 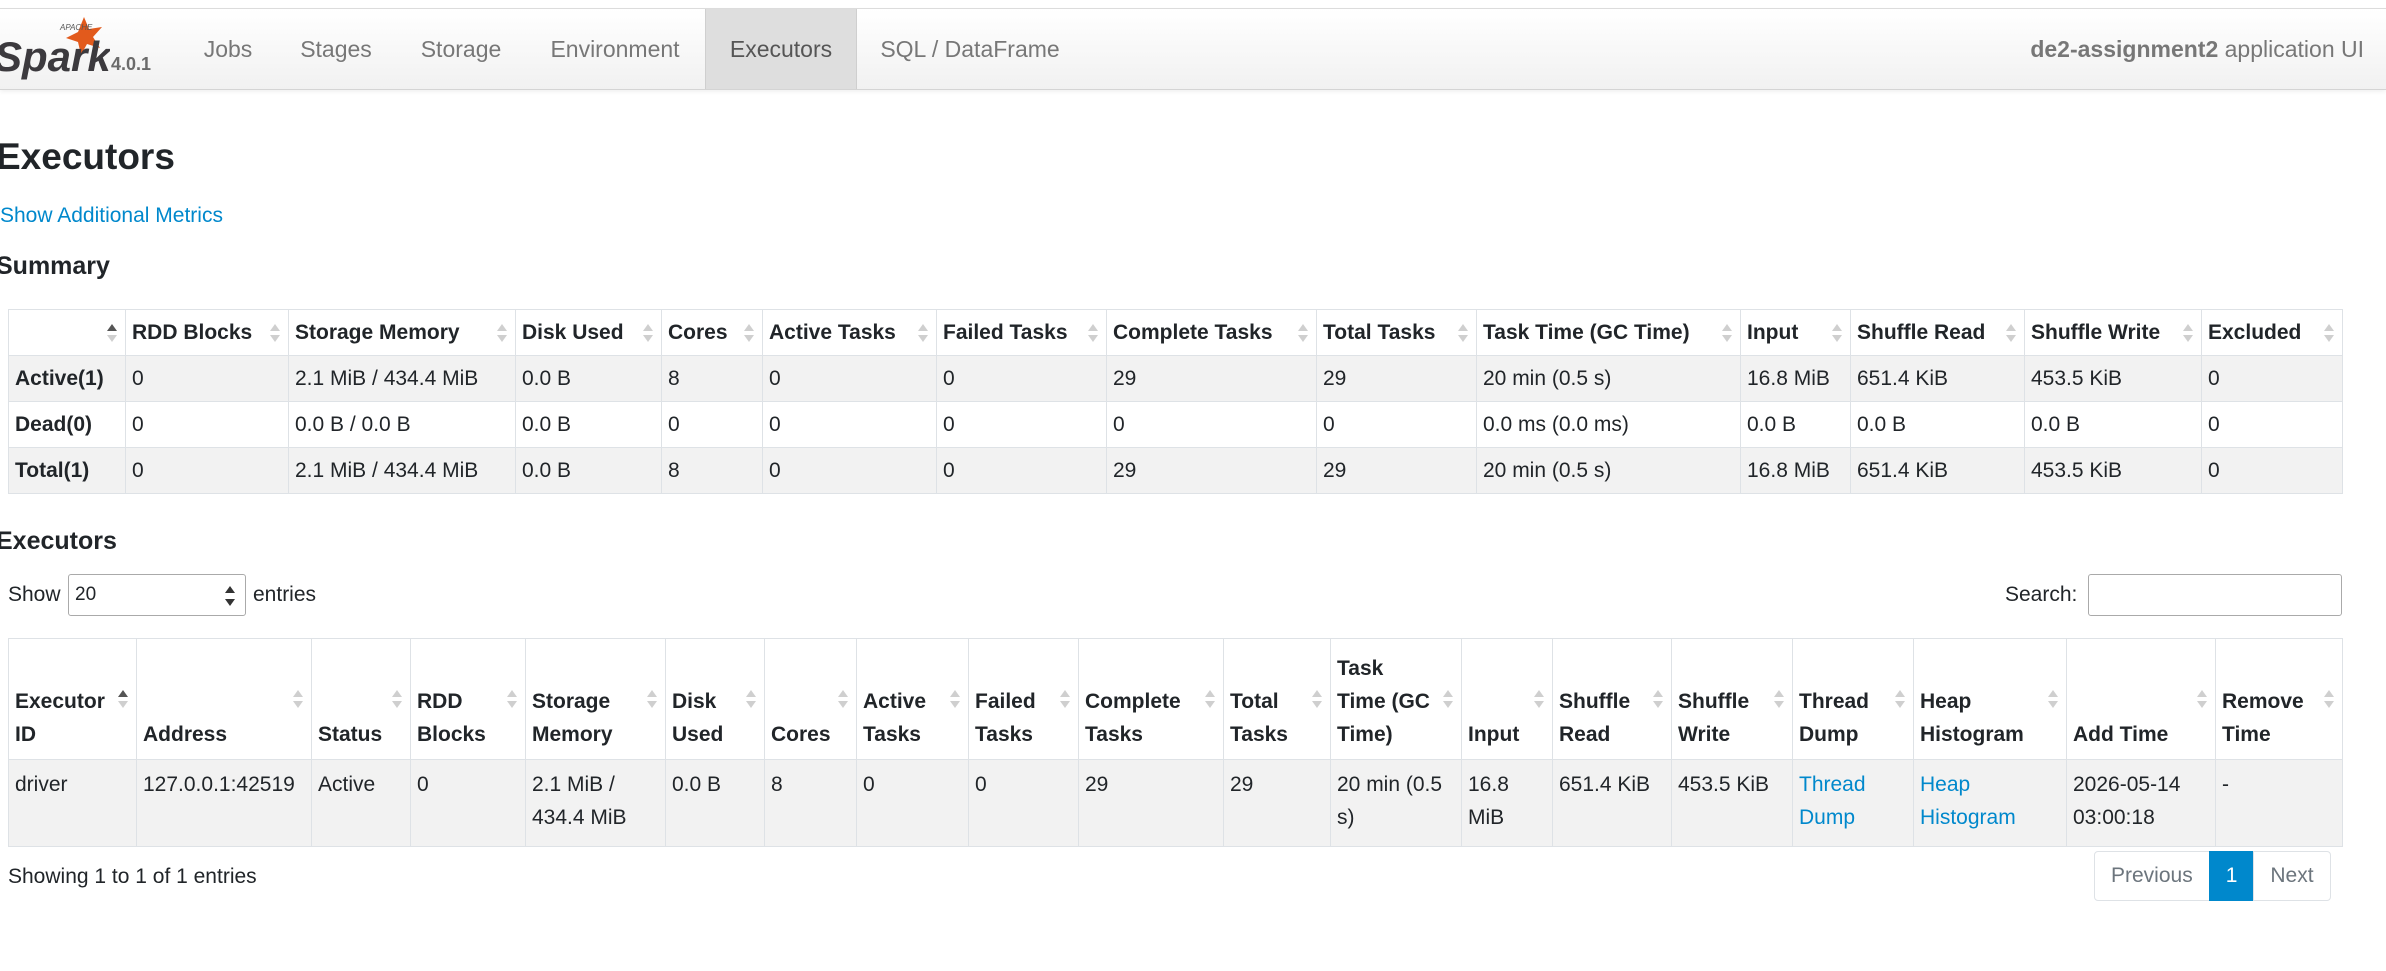 What do you see at coordinates (336, 49) in the screenshot?
I see `tab-stages: Stages` at bounding box center [336, 49].